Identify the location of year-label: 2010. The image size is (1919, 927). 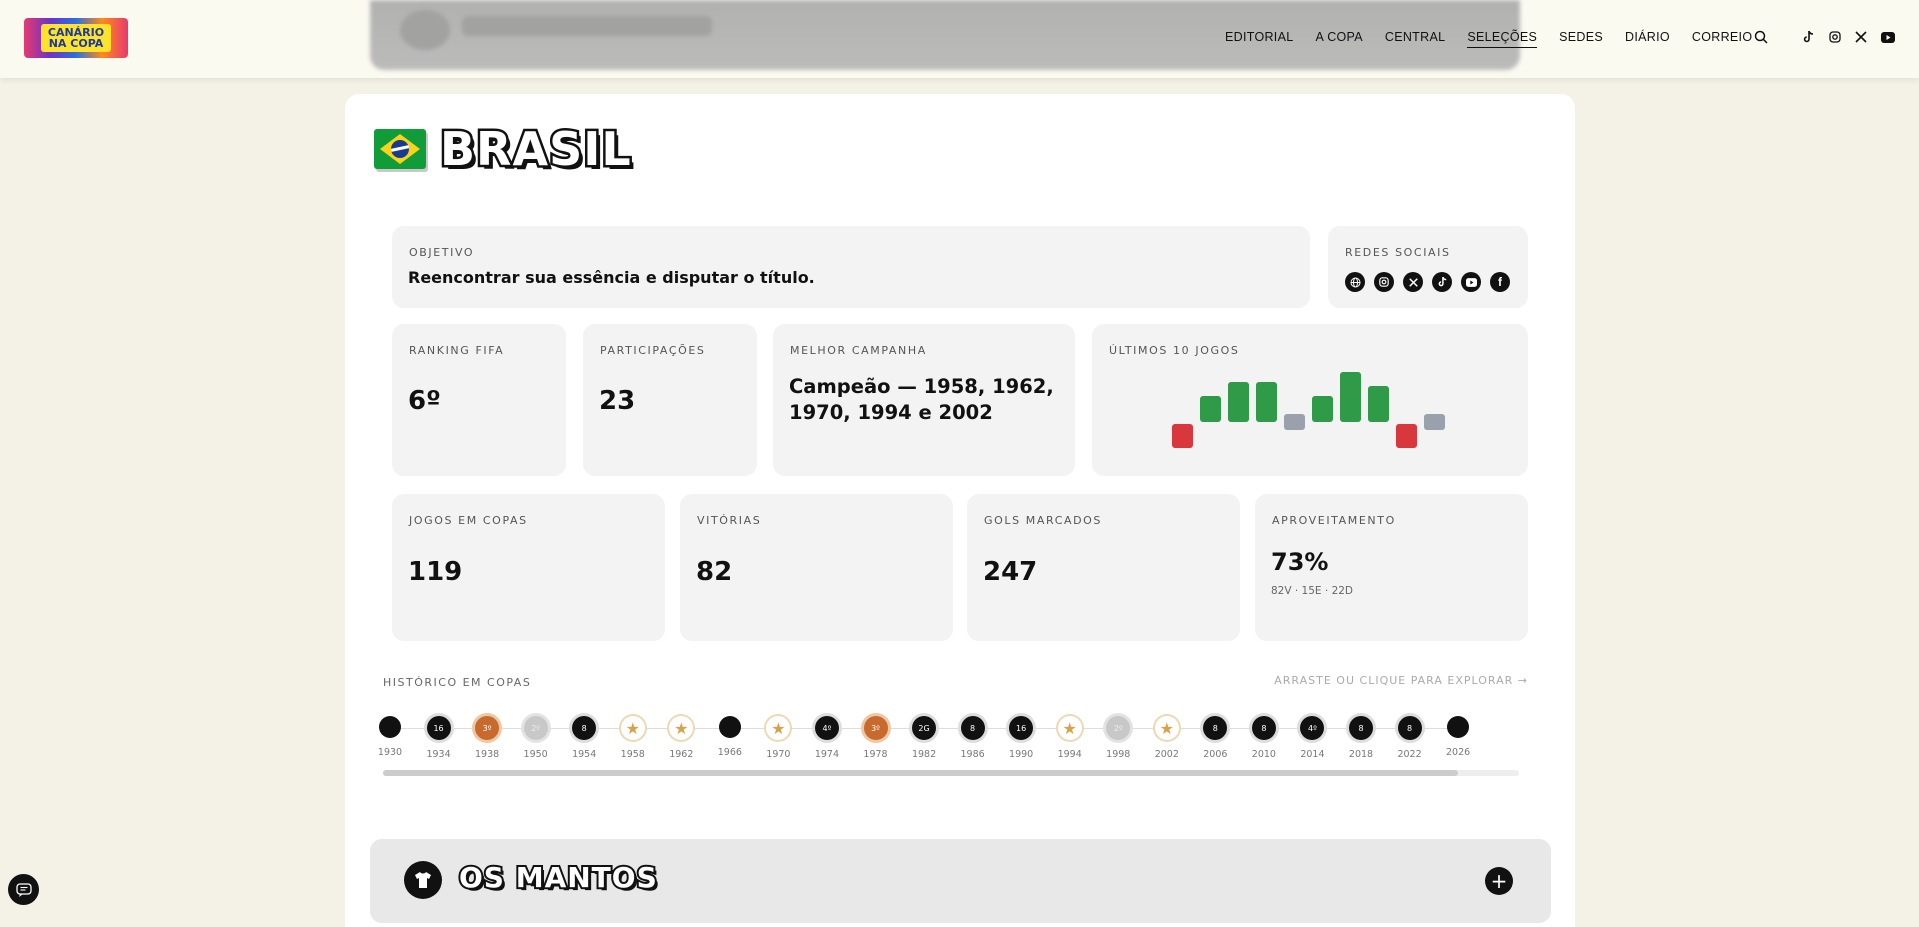
(1263, 754).